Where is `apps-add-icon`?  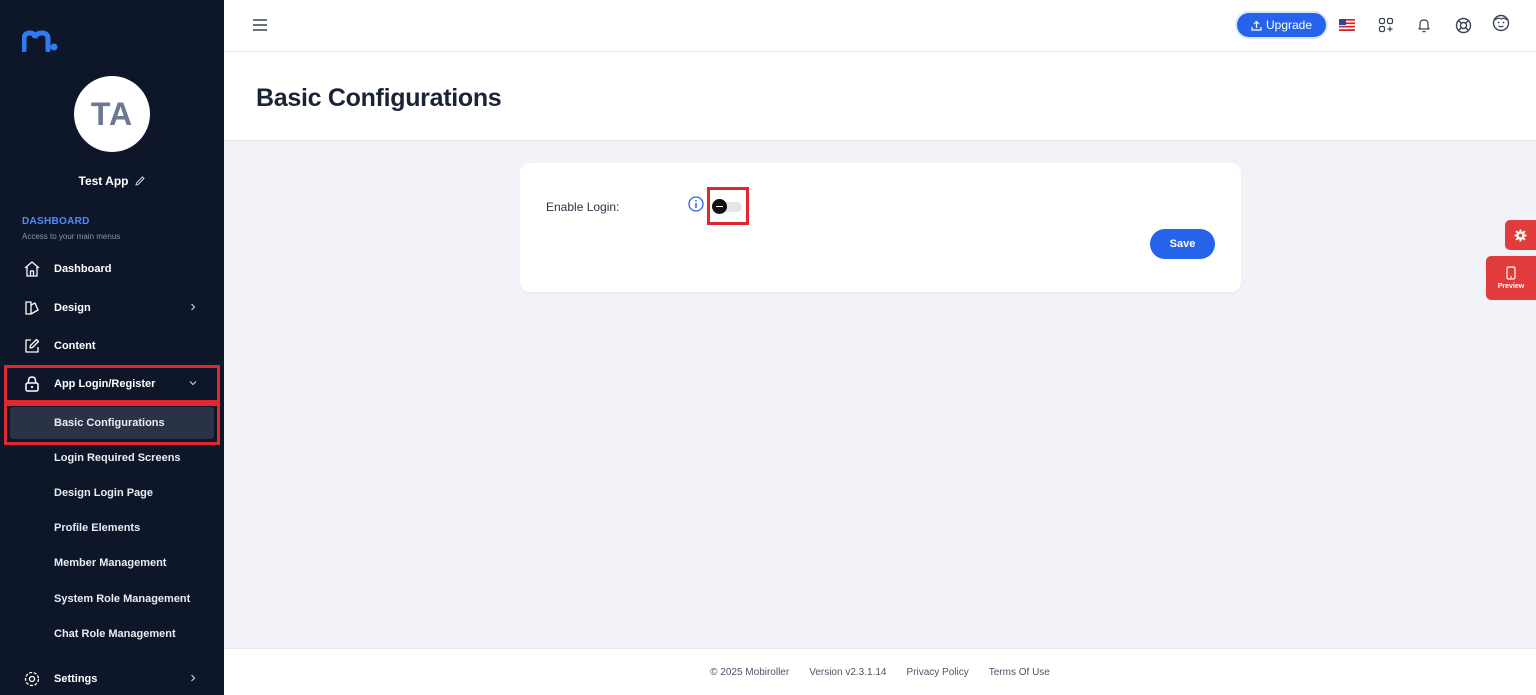
apps-add-icon is located at coordinates (1386, 25).